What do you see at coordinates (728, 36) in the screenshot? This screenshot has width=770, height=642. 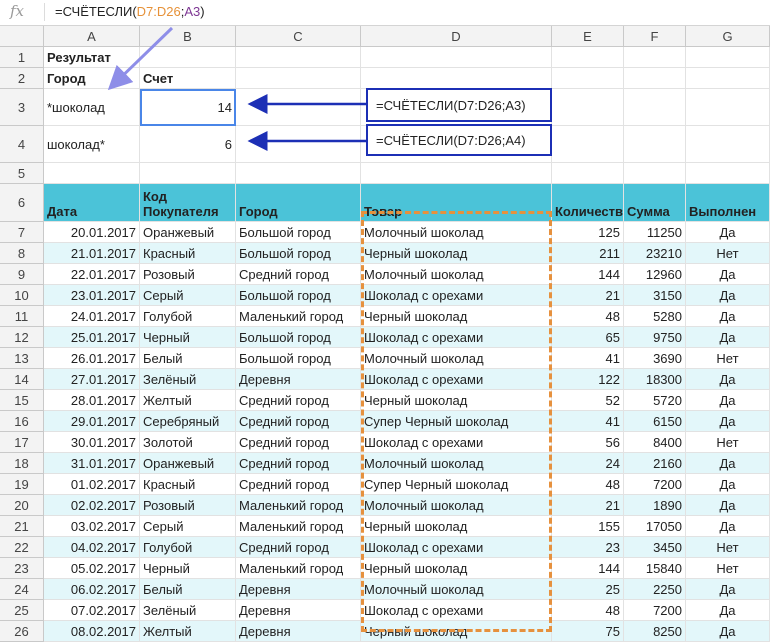 I see `column-header-g: G` at bounding box center [728, 36].